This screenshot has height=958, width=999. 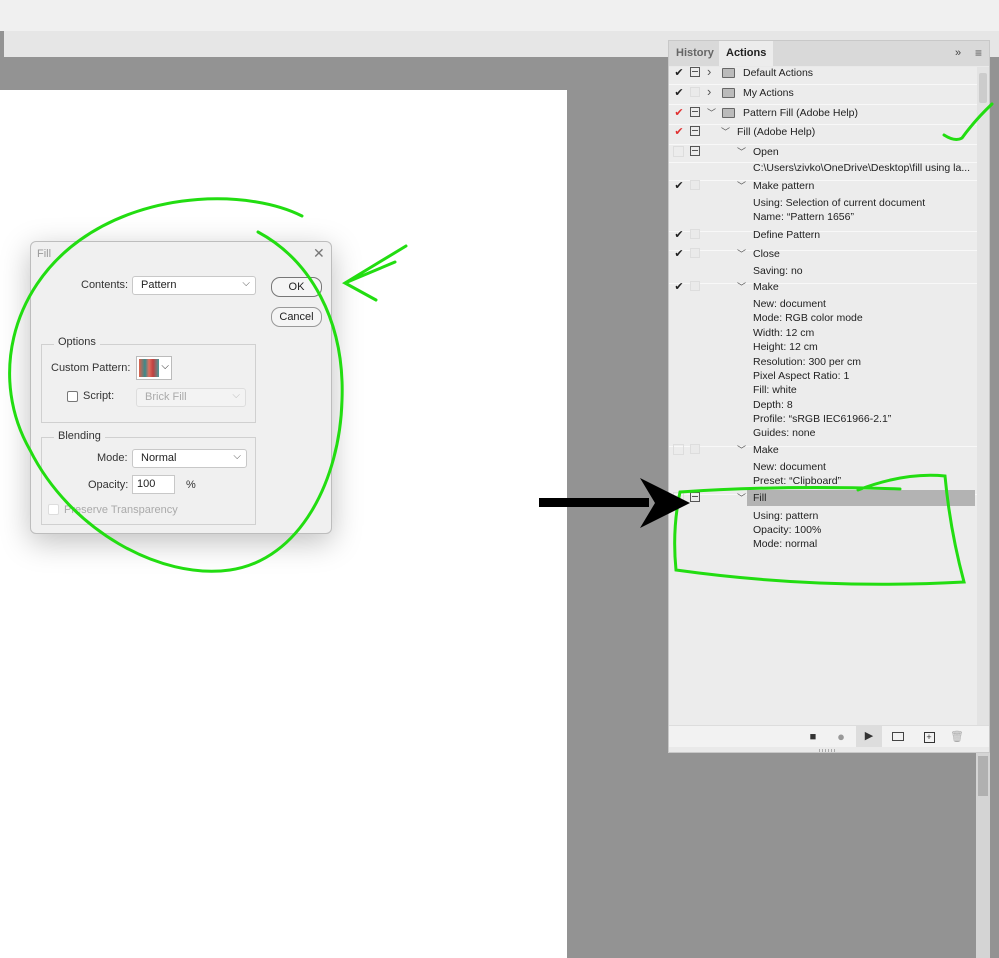 What do you see at coordinates (766, 287) in the screenshot?
I see `row-label: Make` at bounding box center [766, 287].